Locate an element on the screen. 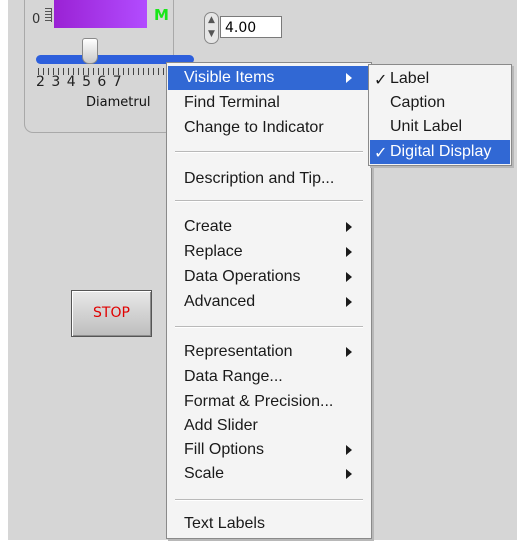 Image resolution: width=517 pixels, height=549 pixels. menu-item-label: Representation is located at coordinates (238, 351).